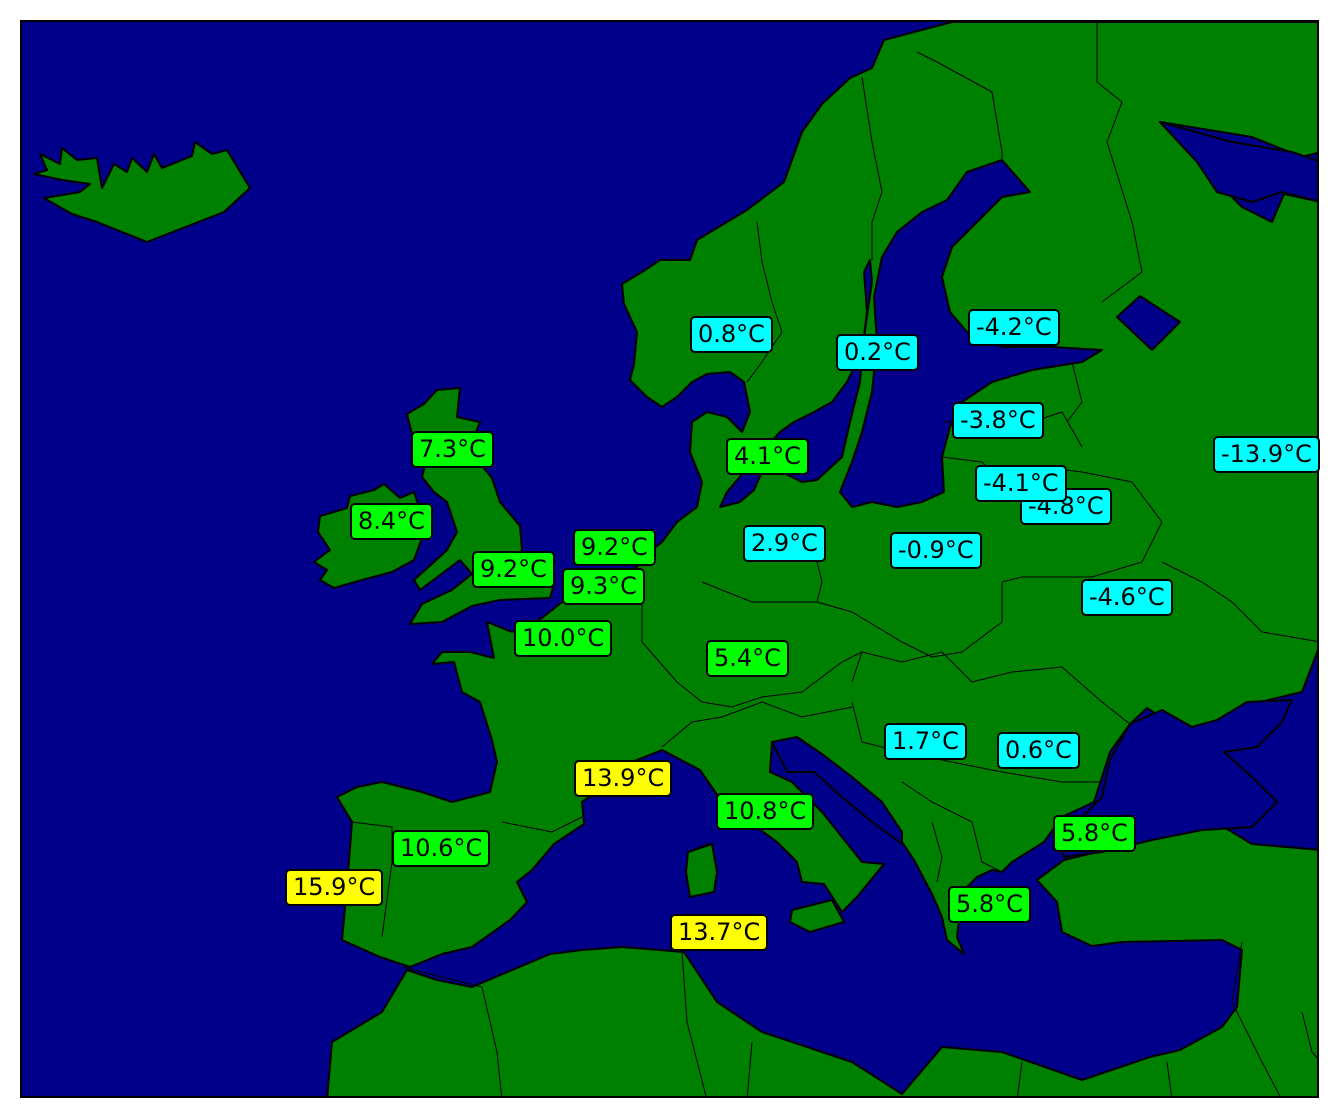 This screenshot has width=1343, height=1118. Describe the element at coordinates (452, 449) in the screenshot. I see `temp-label-edinburgh: 7.3°C` at that location.